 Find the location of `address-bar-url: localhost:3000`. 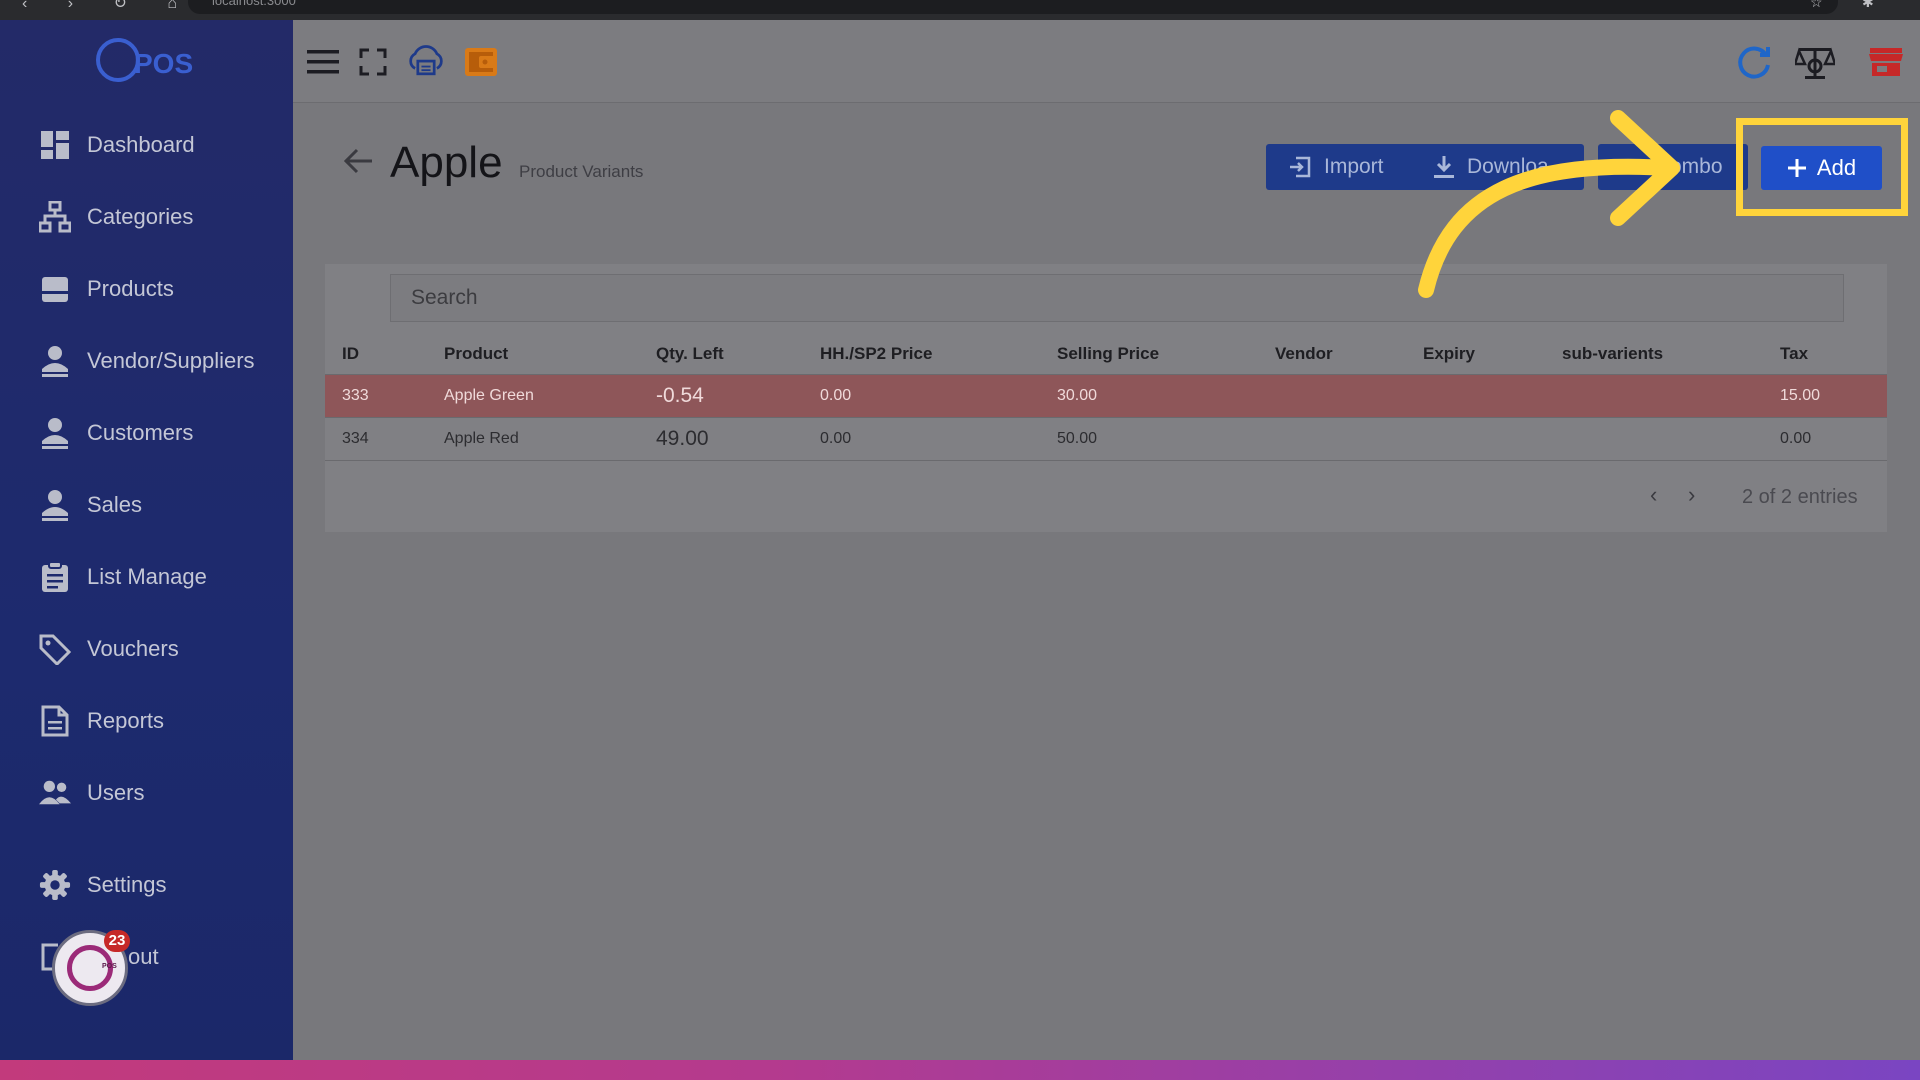

address-bar-url: localhost:3000 is located at coordinates (254, 4).